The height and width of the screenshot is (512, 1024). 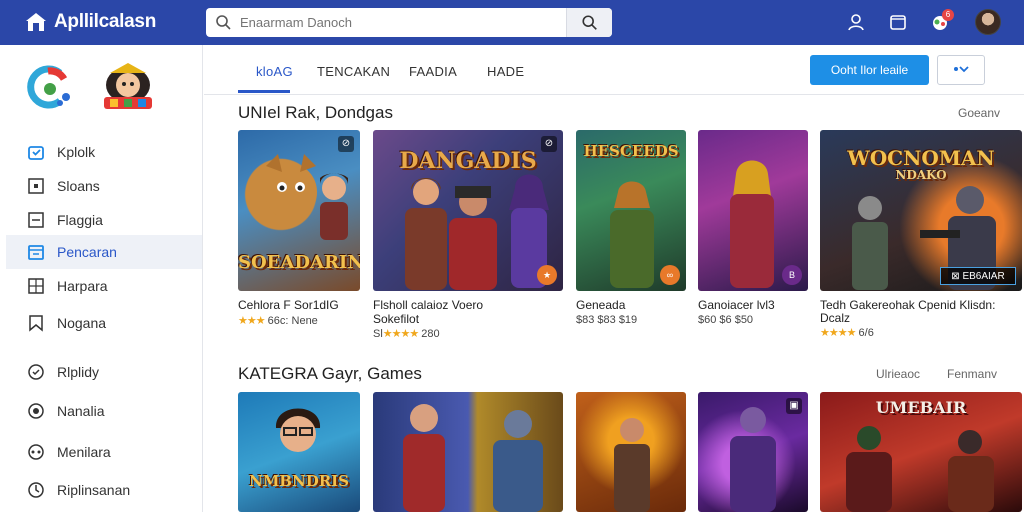 What do you see at coordinates (76, 152) in the screenshot?
I see `sidebar-item-label: Kplolk` at bounding box center [76, 152].